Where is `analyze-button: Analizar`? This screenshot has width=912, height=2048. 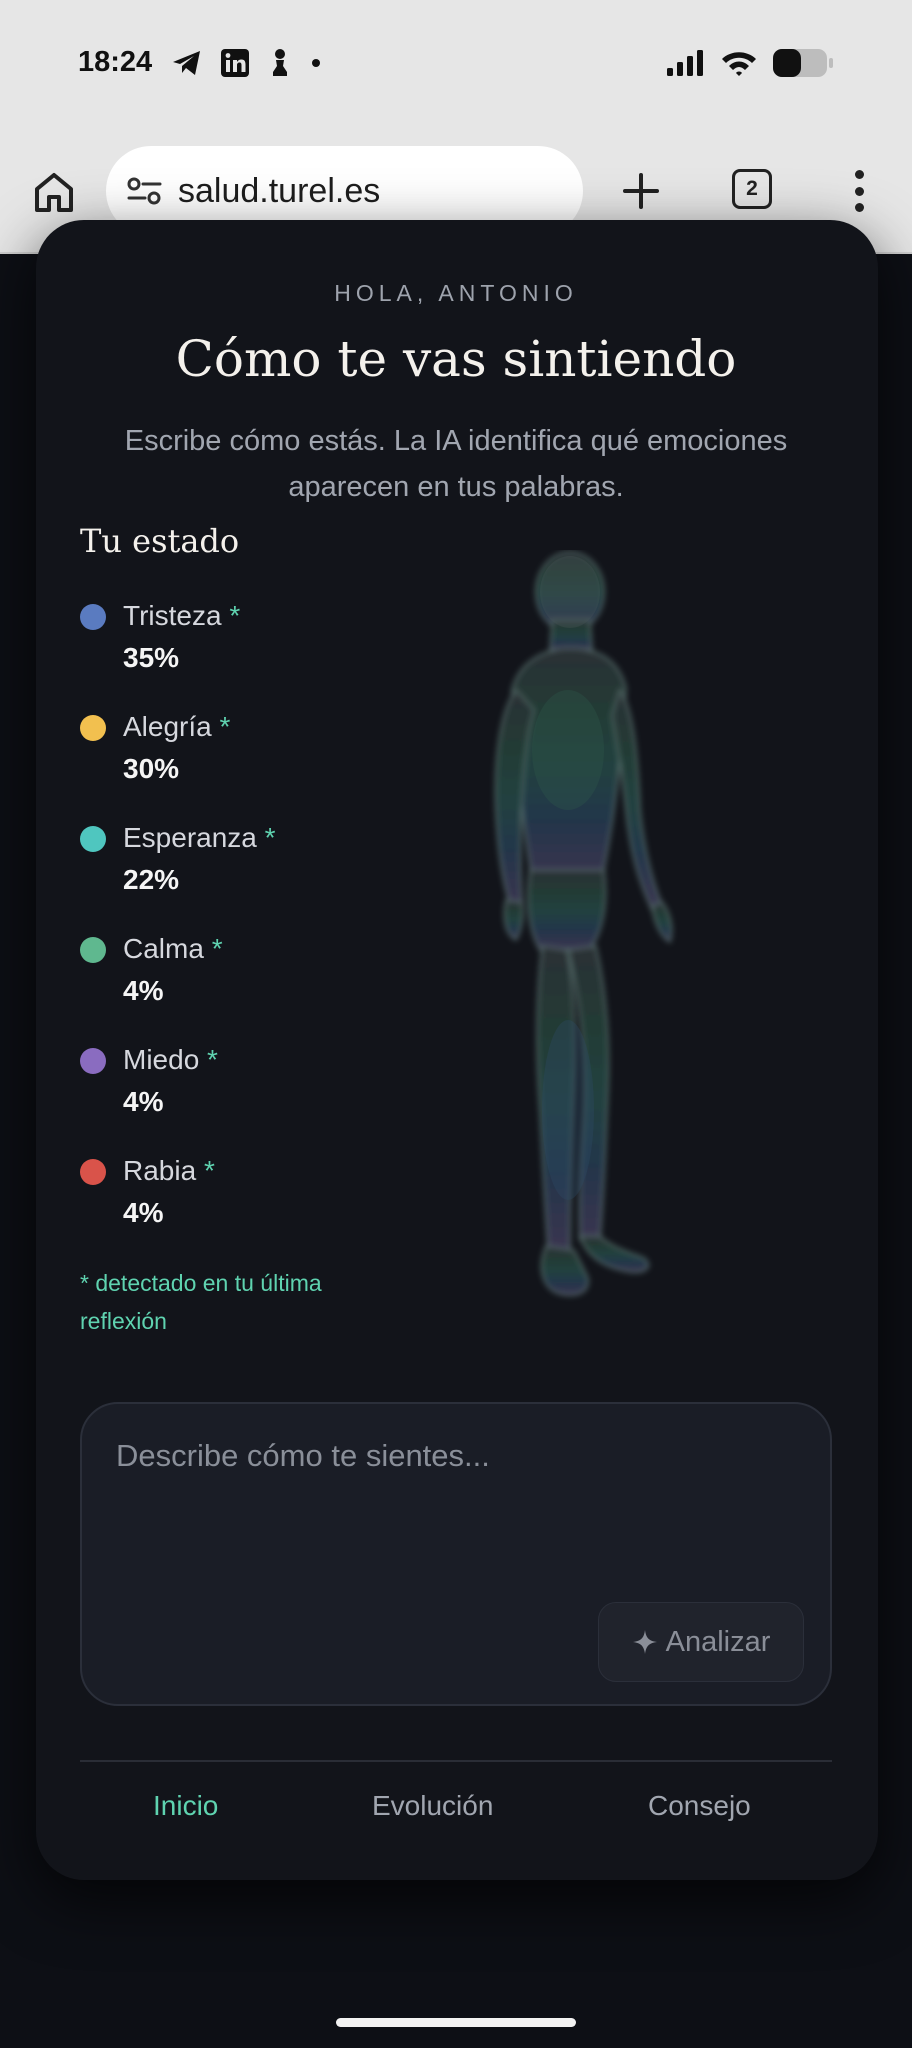
analyze-button: Analizar is located at coordinates (701, 1642).